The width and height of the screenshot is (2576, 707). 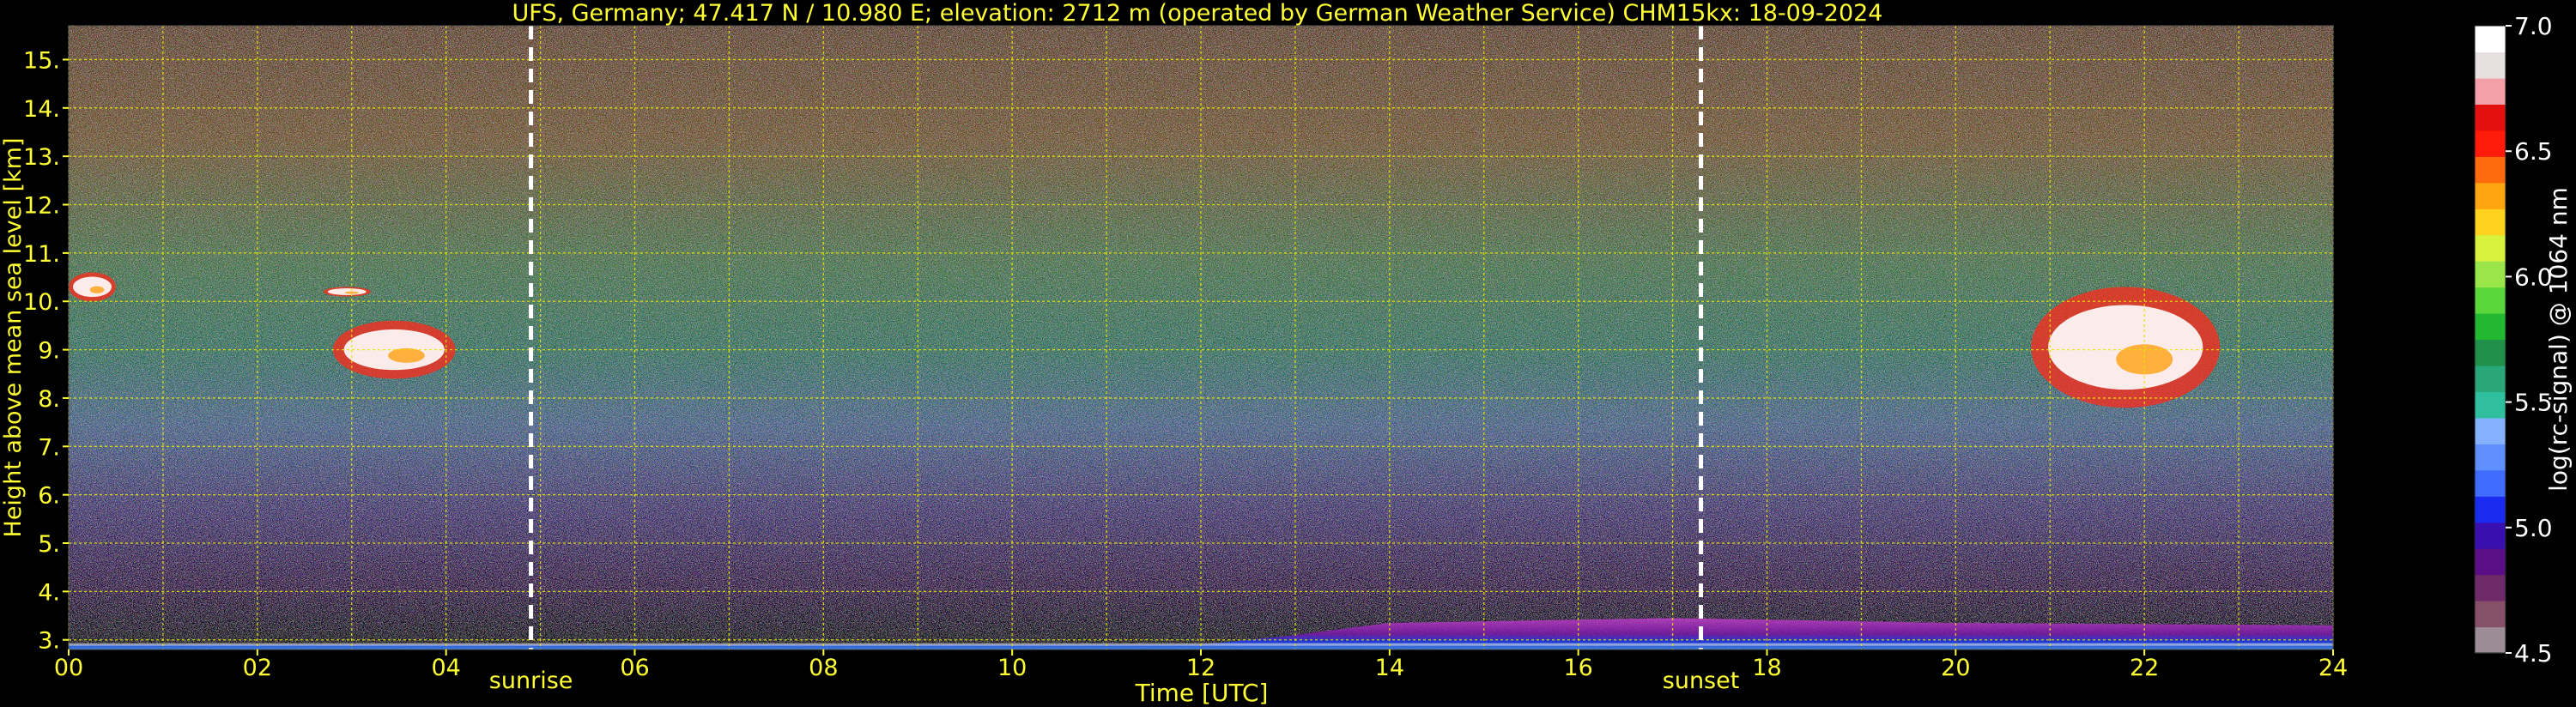 What do you see at coordinates (2533, 653) in the screenshot?
I see `colorbar-tick-label: 4.5` at bounding box center [2533, 653].